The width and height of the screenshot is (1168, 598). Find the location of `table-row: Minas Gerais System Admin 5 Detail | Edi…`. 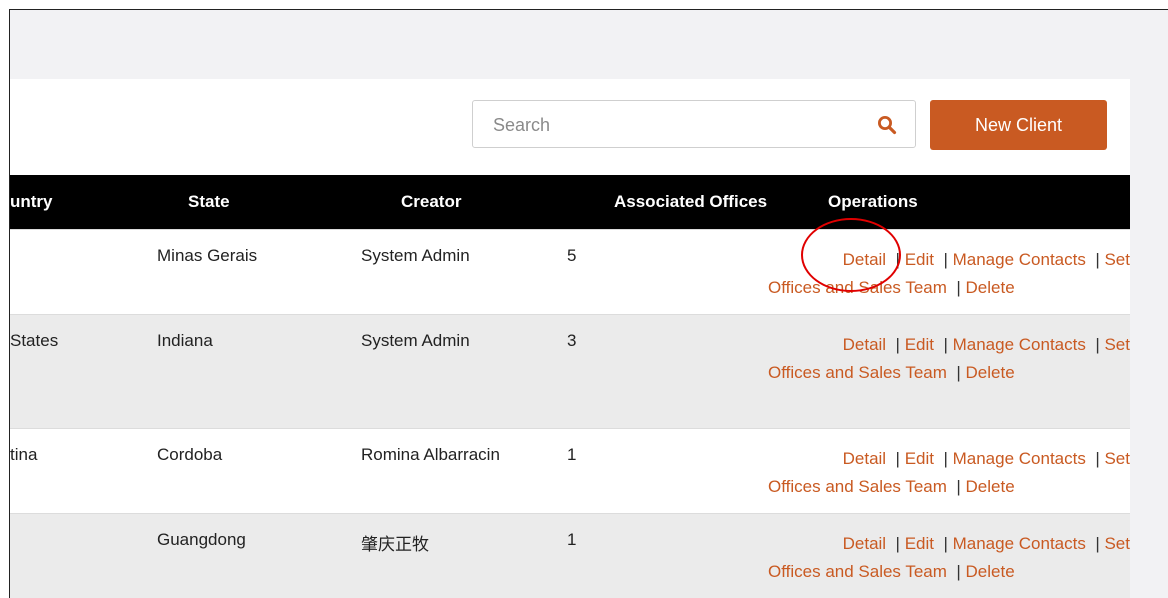

table-row: Minas Gerais System Admin 5 Detail | Edi… is located at coordinates (570, 271).